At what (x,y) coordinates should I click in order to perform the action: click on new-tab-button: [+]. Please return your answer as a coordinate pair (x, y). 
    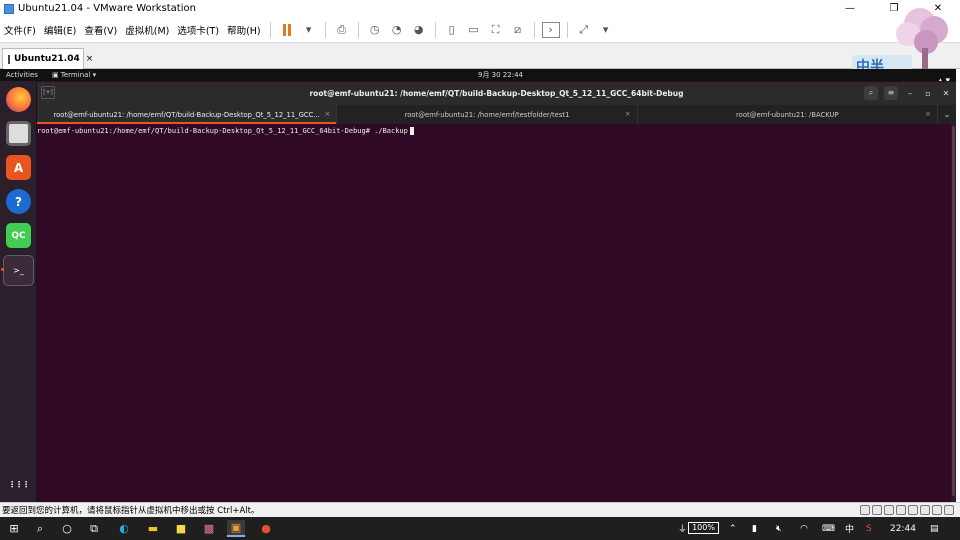
    Looking at the image, I should click on (48, 92).